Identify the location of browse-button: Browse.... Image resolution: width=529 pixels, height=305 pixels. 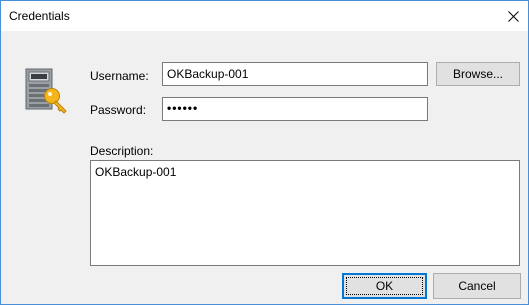
(478, 74).